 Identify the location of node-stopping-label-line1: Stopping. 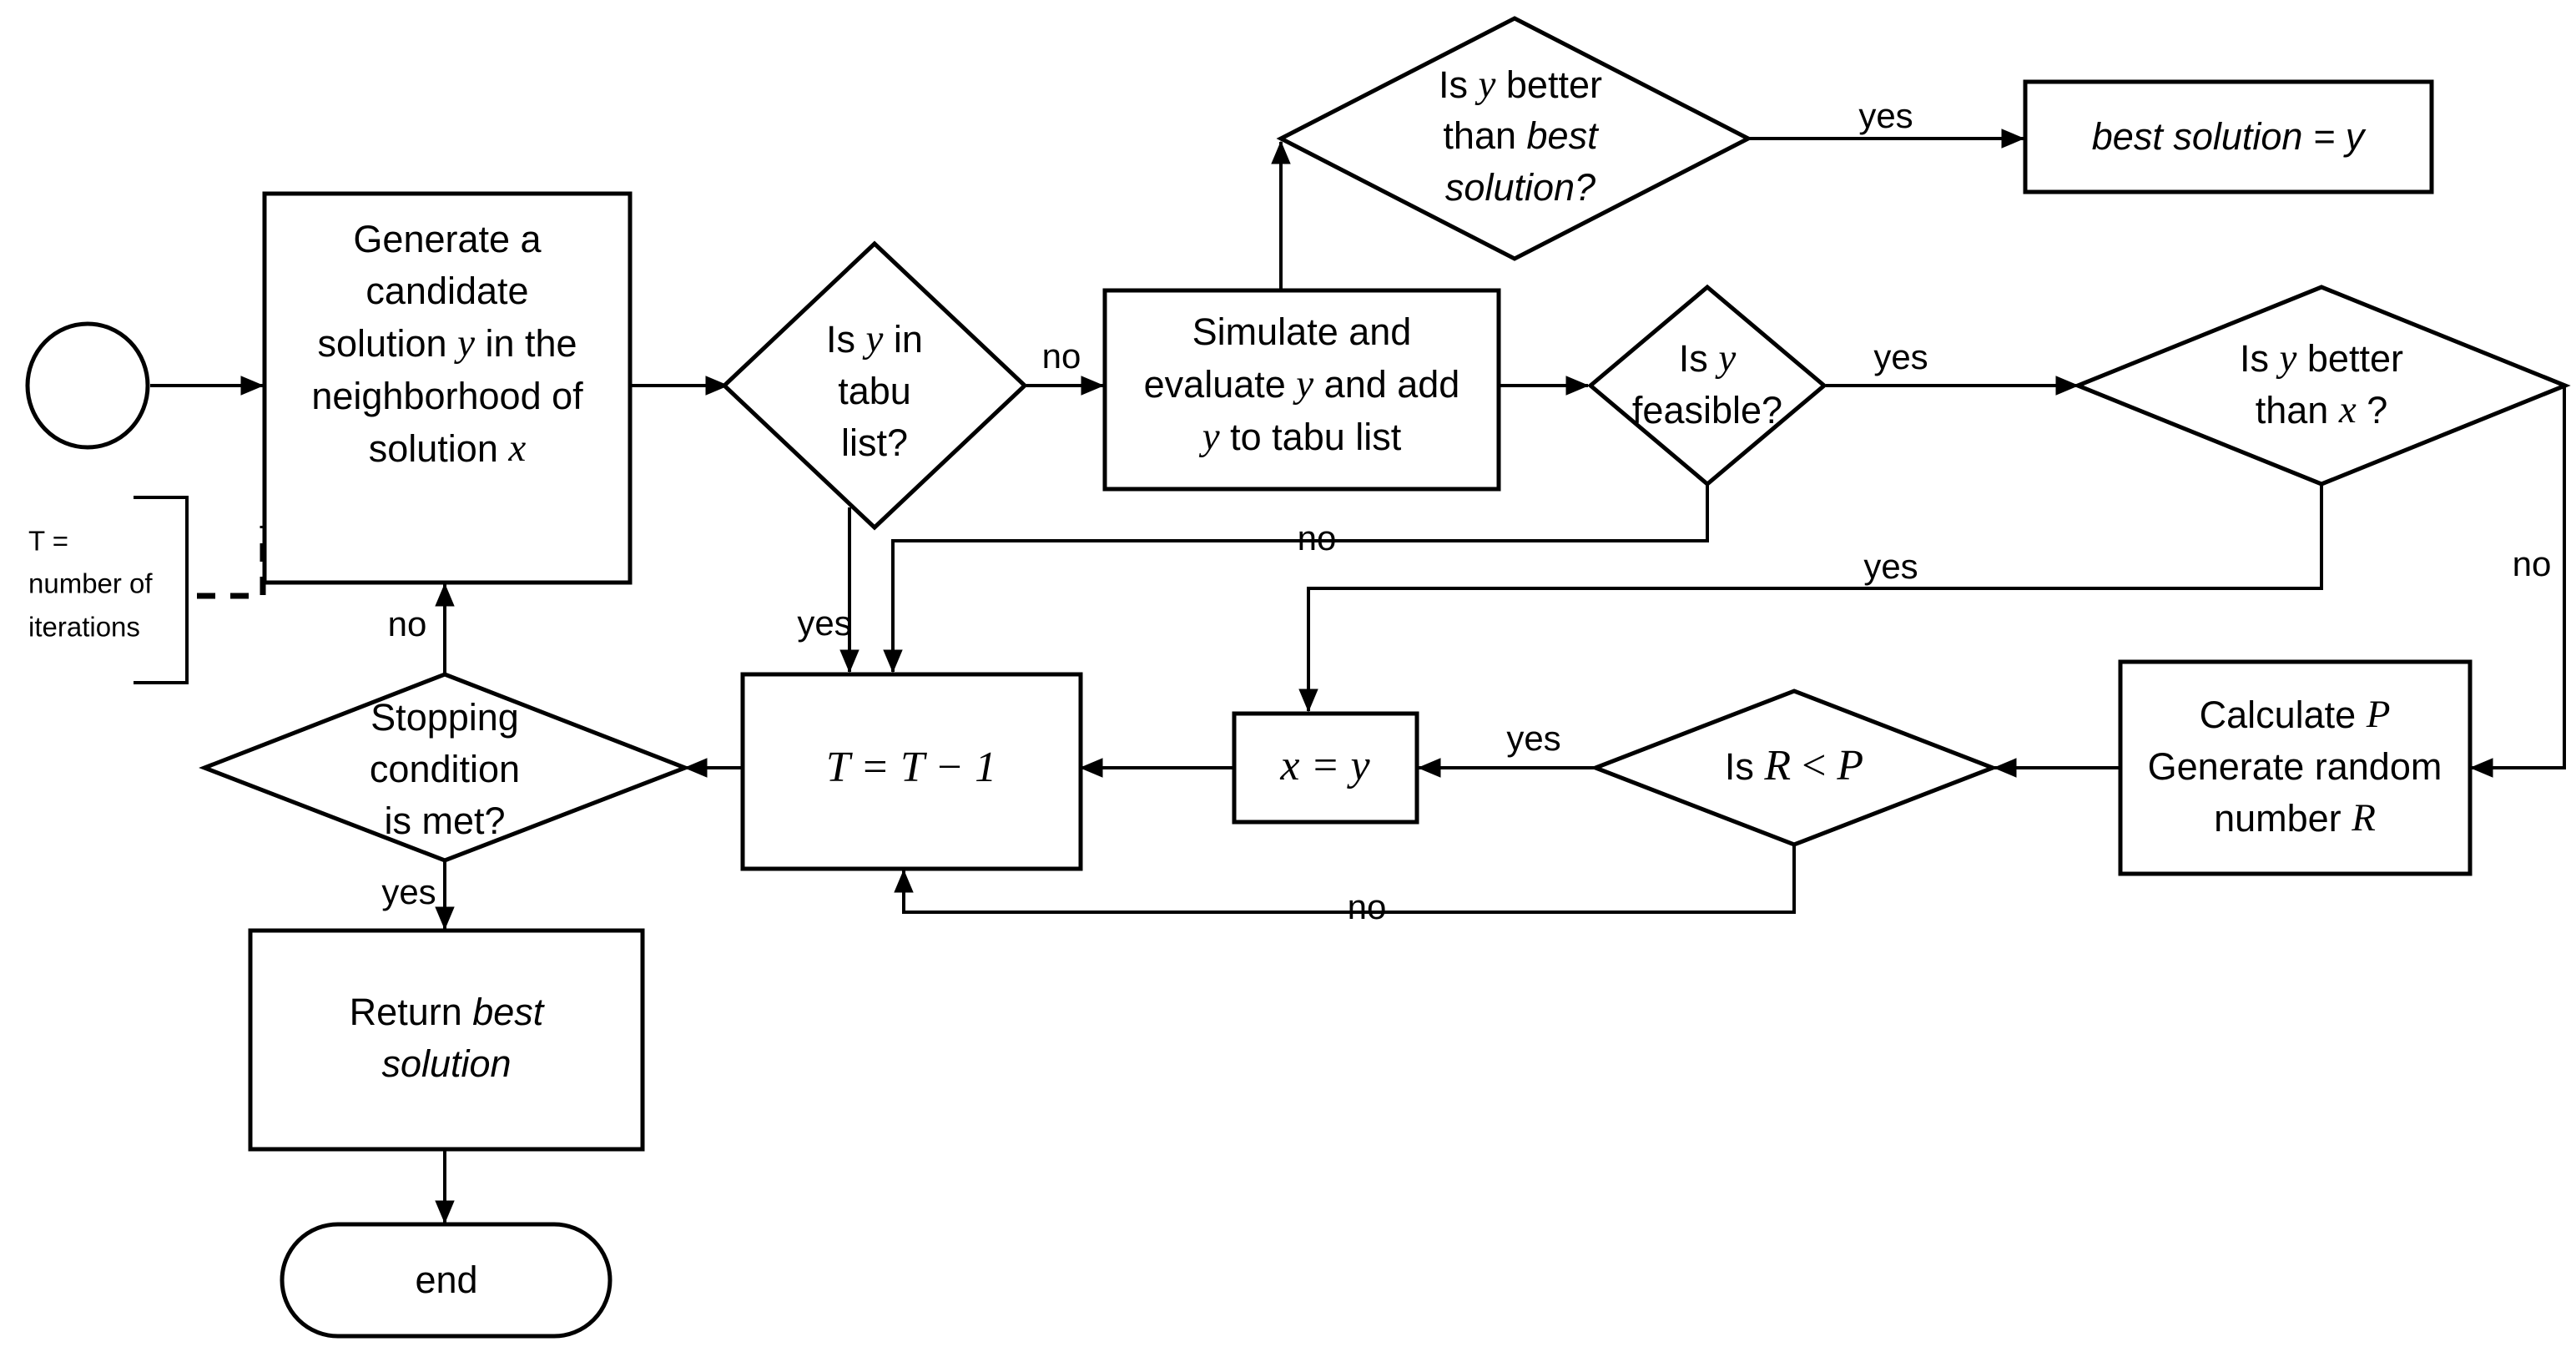
(445, 717).